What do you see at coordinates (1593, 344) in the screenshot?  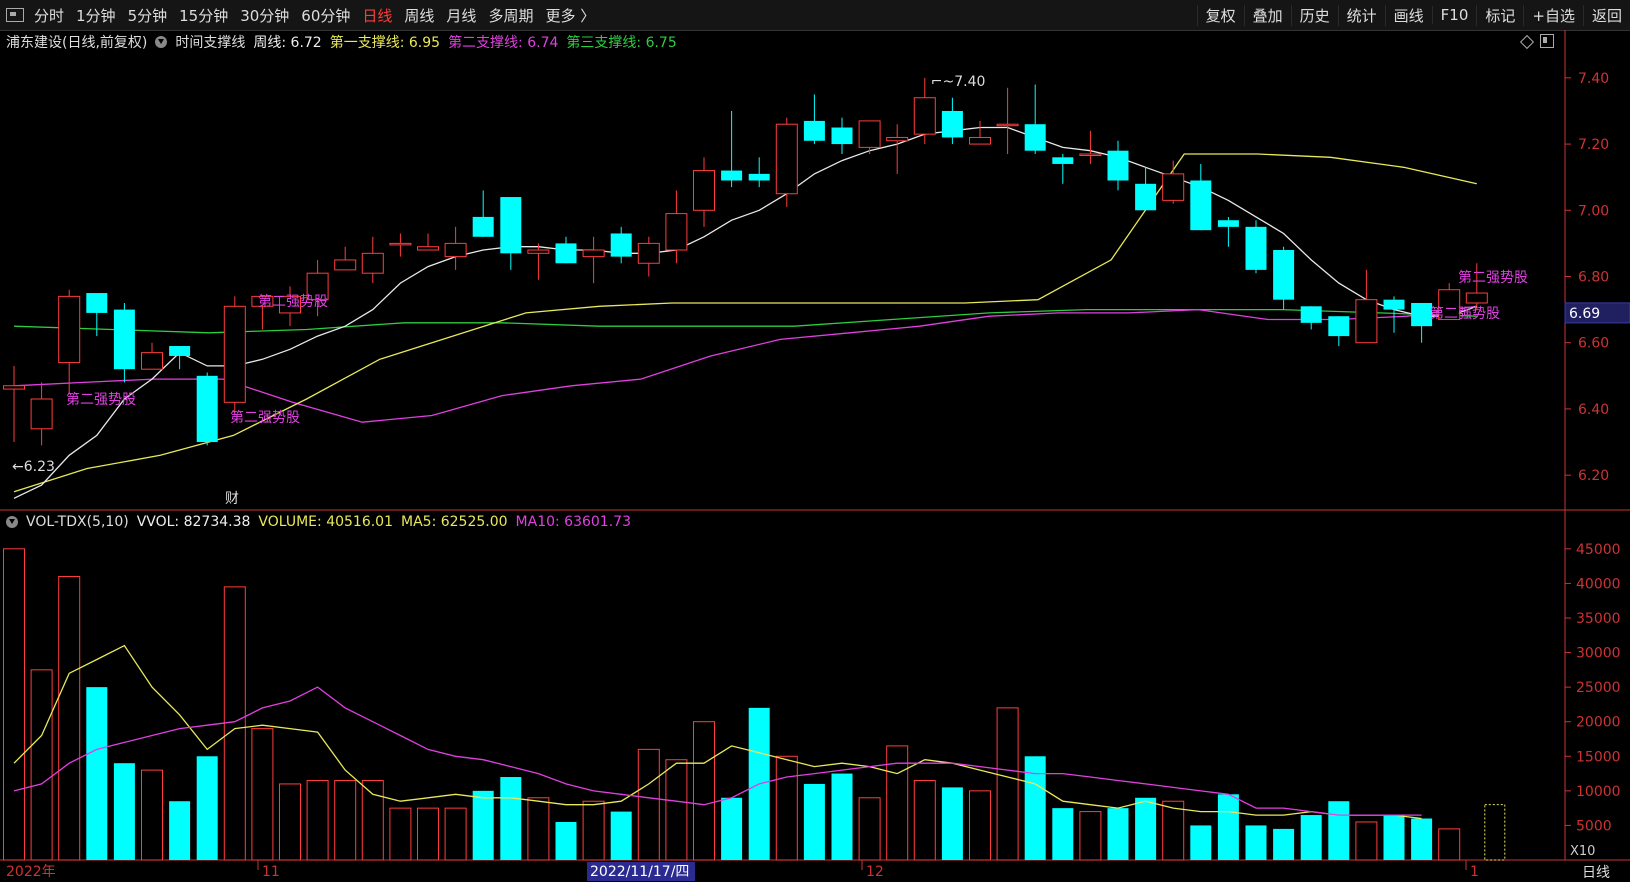 I see `price-tick-label: 6.60` at bounding box center [1593, 344].